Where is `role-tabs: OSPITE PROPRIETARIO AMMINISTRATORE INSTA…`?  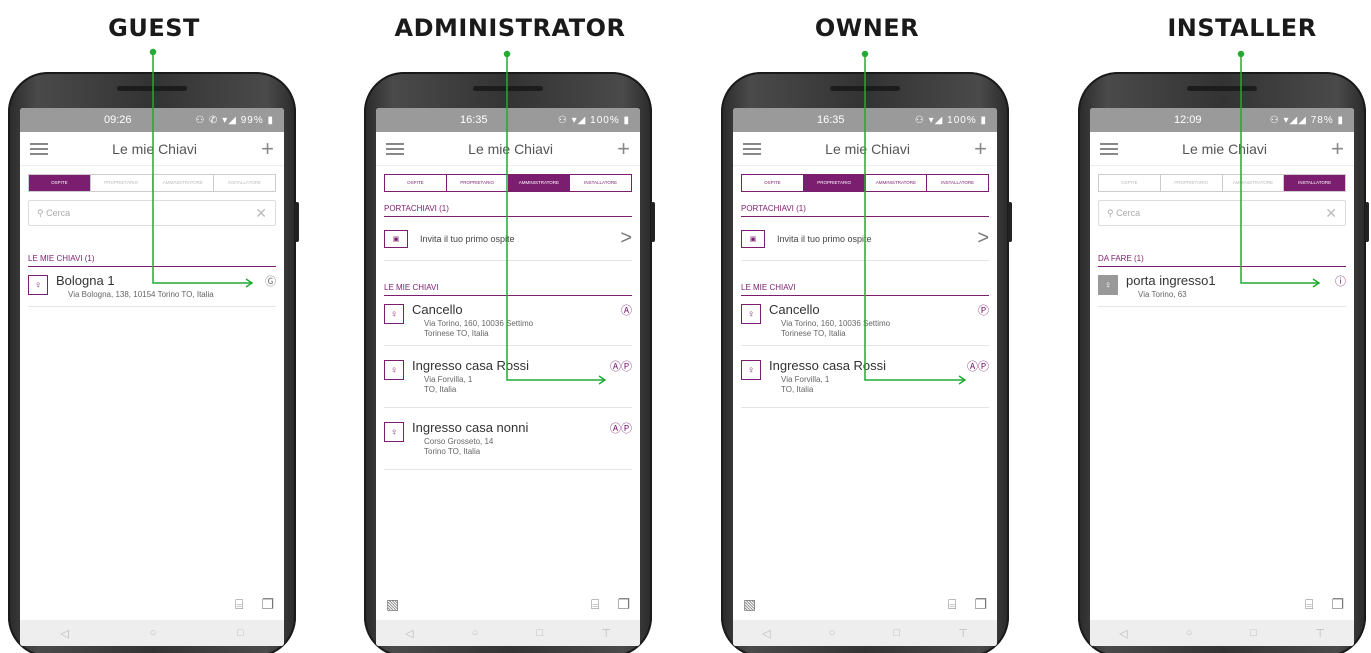
role-tabs: OSPITE PROPRIETARIO AMMINISTRATORE INSTA… is located at coordinates (508, 183).